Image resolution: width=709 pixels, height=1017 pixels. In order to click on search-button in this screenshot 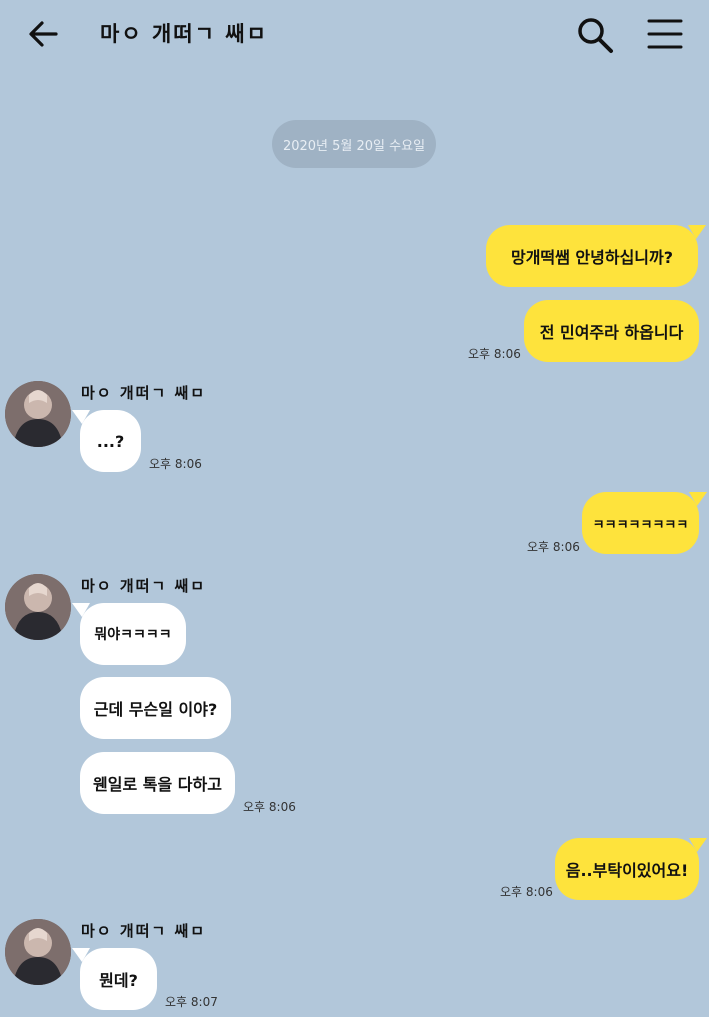, I will do `click(595, 35)`.